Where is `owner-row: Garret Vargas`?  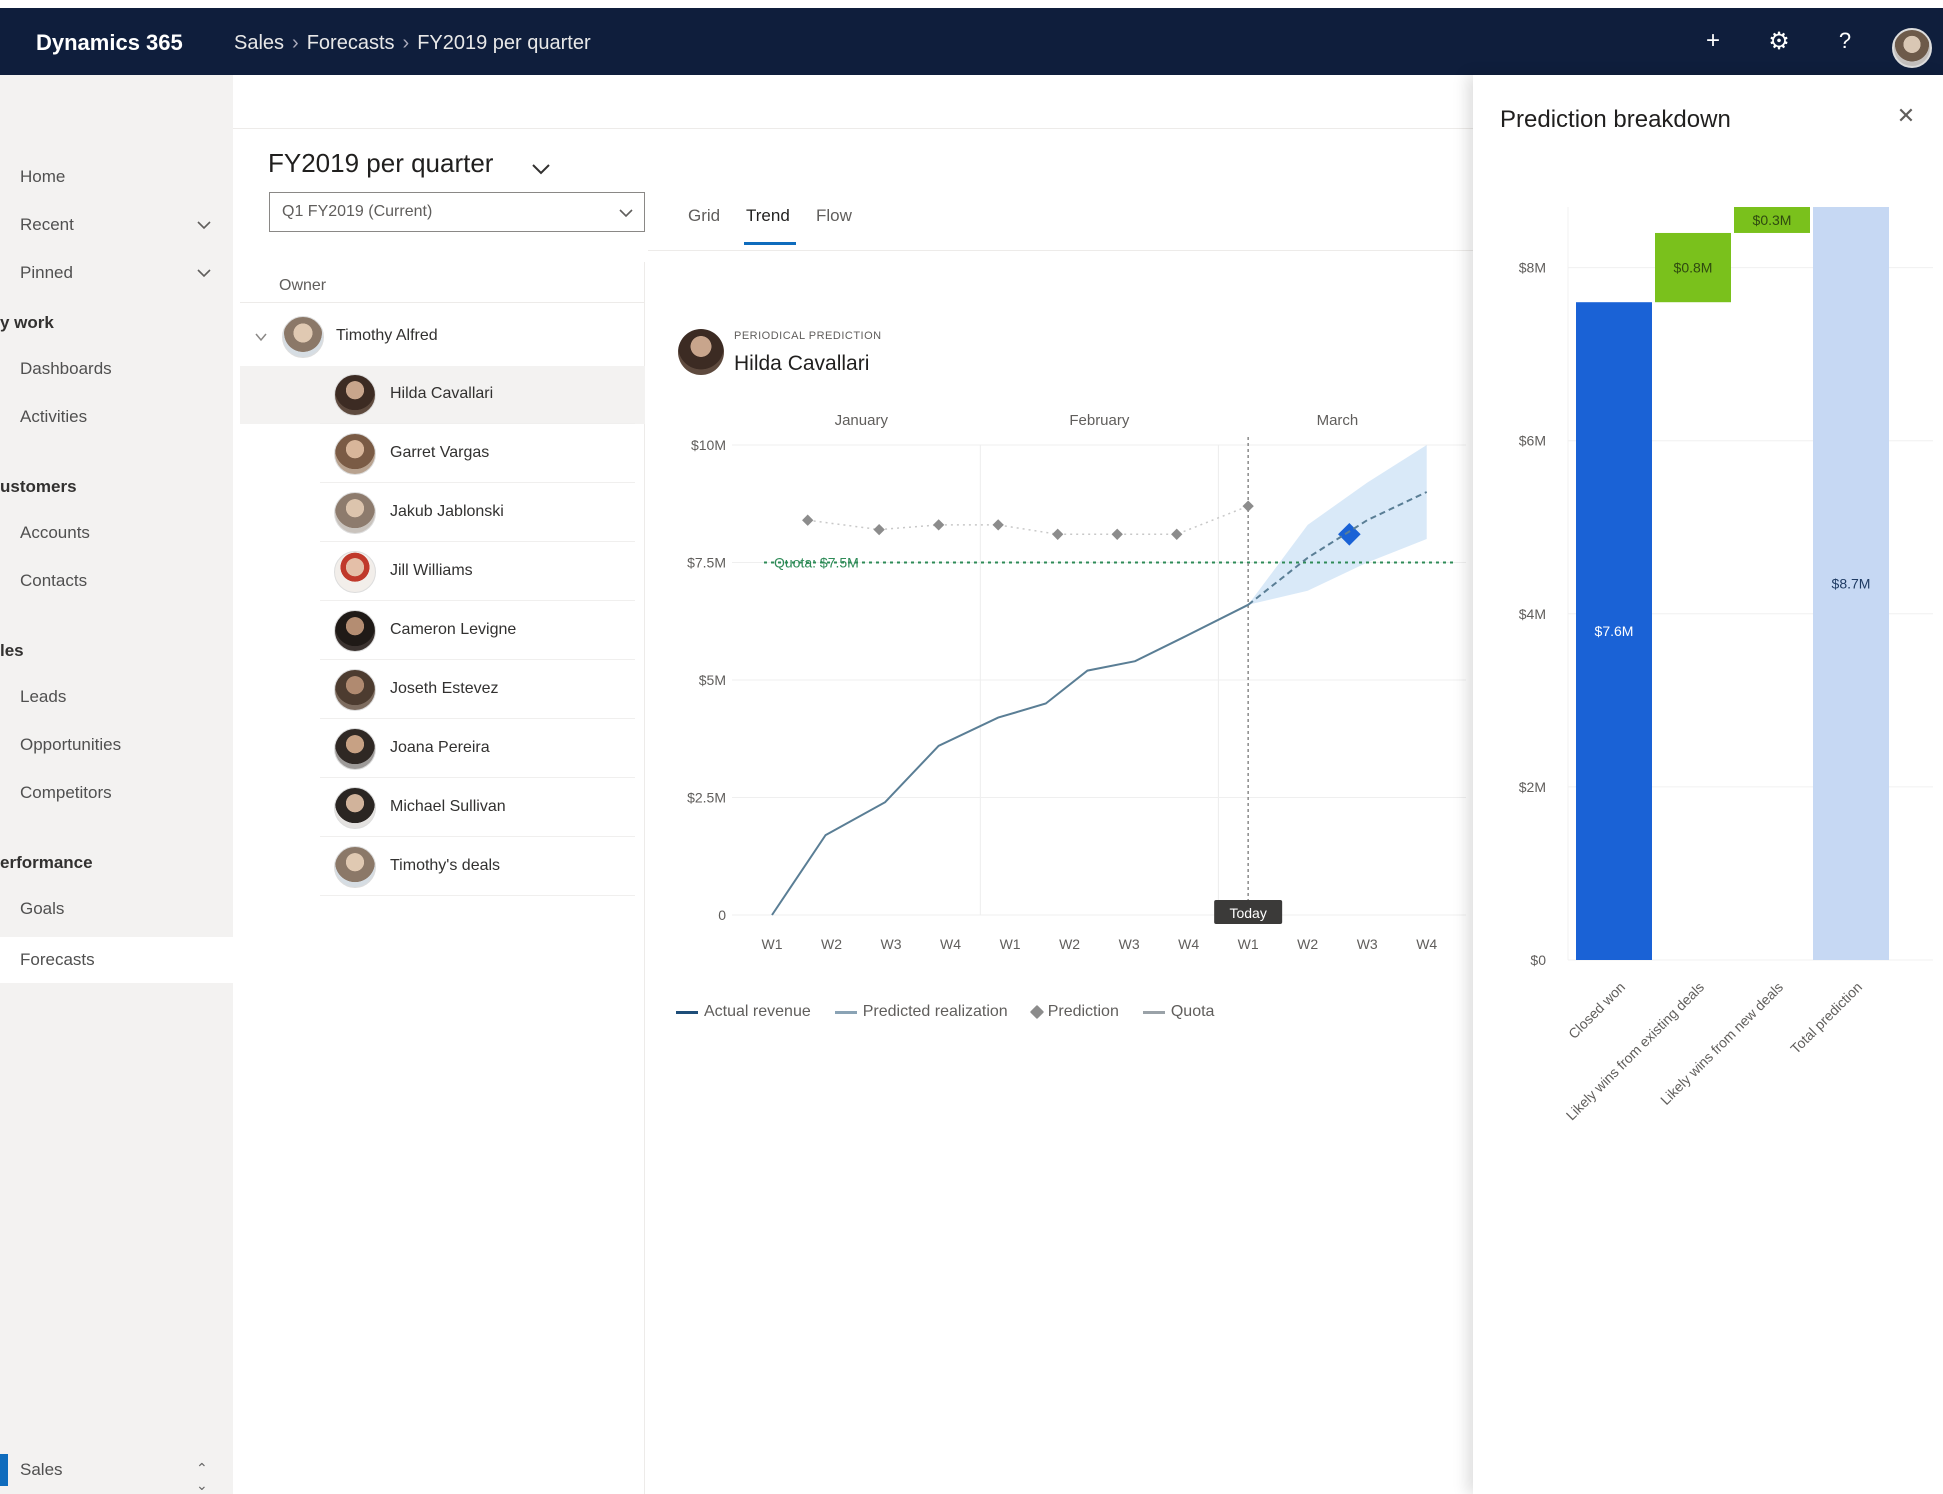 owner-row: Garret Vargas is located at coordinates (442, 454).